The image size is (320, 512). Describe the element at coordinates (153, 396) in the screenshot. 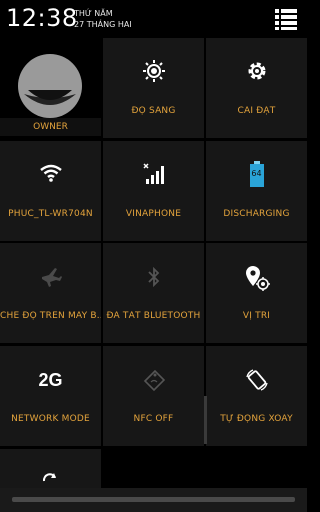

I see `nfc-tile: NFC OFF` at that location.